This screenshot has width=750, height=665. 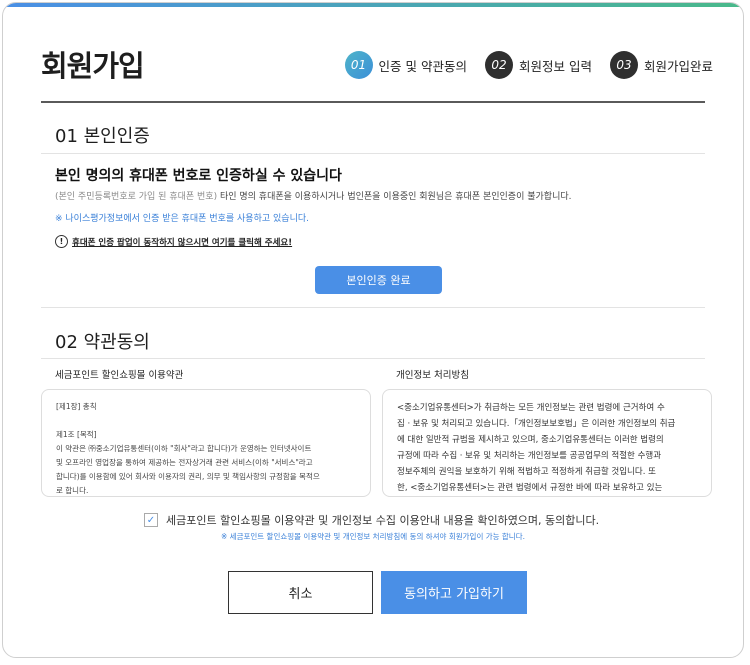 I want to click on step-1: 01 인증 및 약관동의, so click(x=405, y=65).